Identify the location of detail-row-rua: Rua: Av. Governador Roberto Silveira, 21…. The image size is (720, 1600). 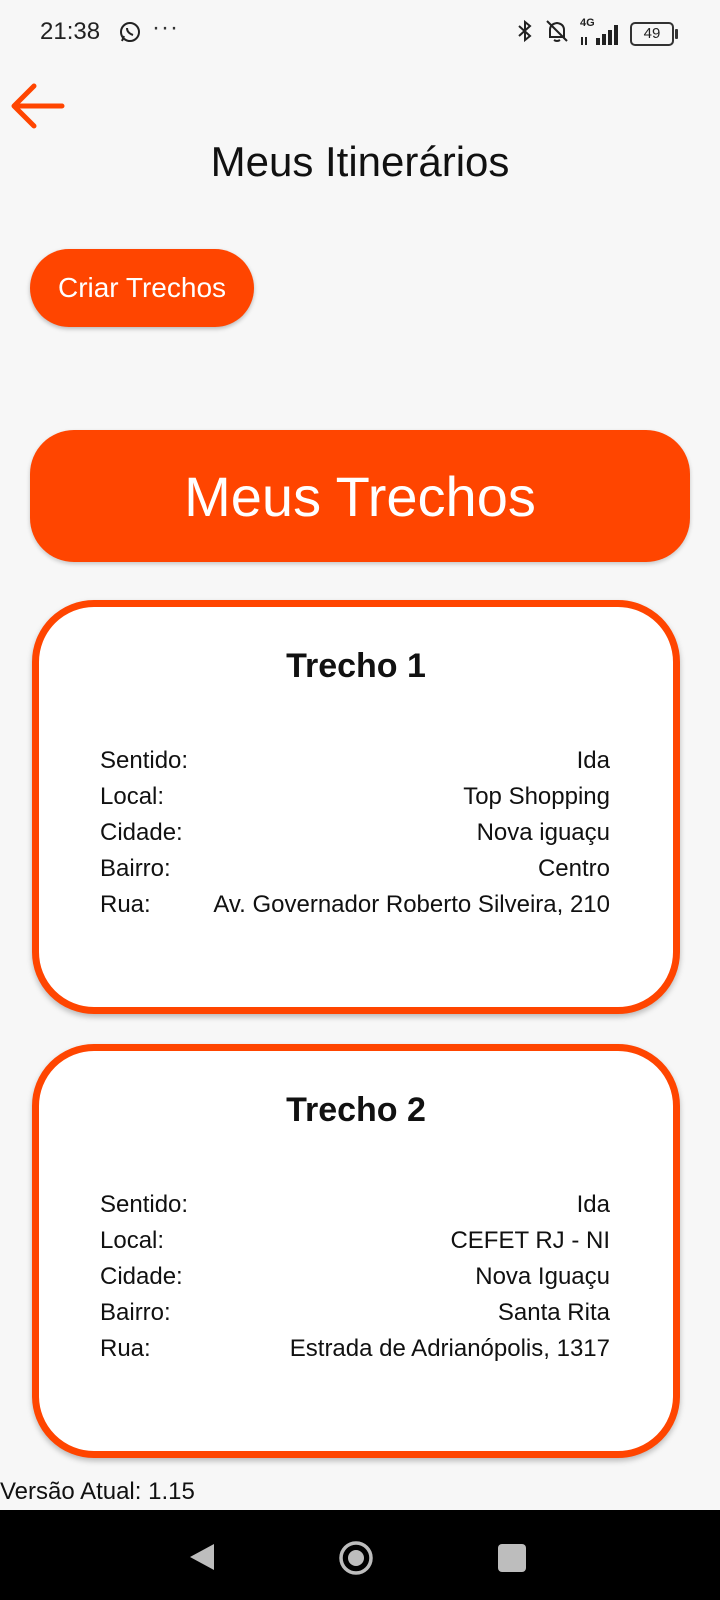
(355, 909).